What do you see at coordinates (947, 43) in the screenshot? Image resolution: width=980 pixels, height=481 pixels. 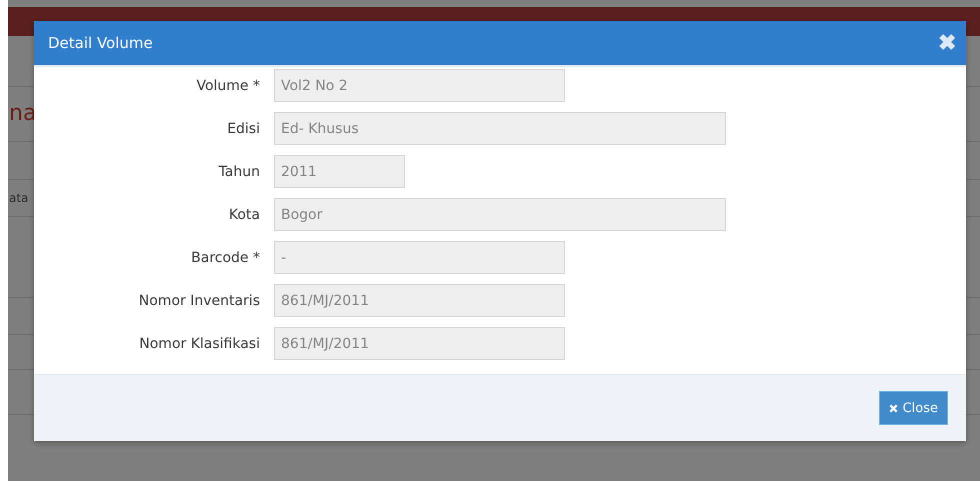 I see `close-button: ✖` at bounding box center [947, 43].